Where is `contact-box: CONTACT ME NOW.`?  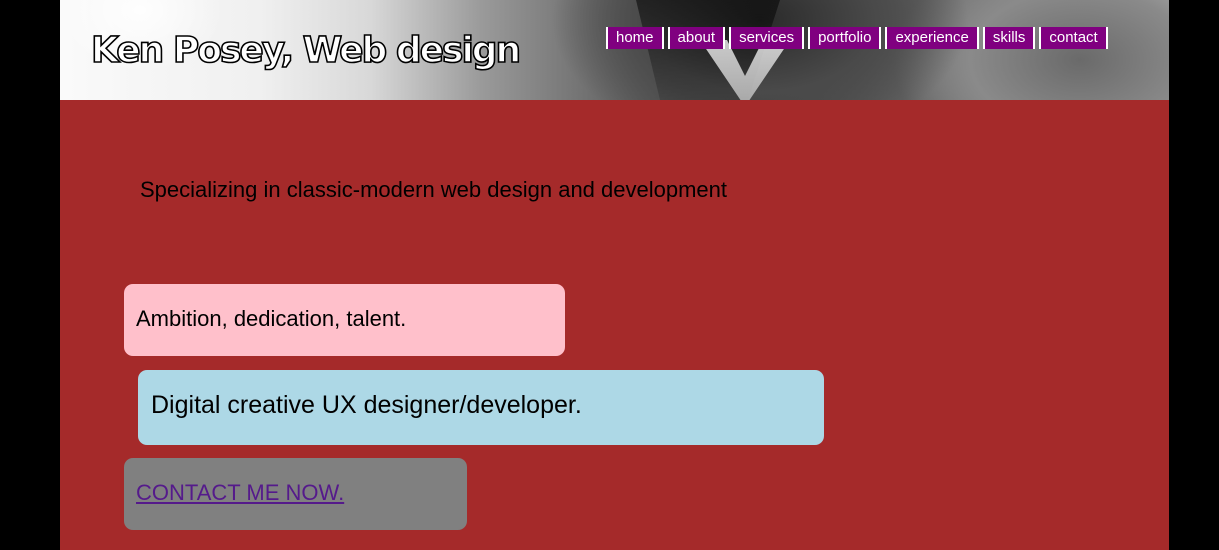
contact-box: CONTACT ME NOW. is located at coordinates (295, 494).